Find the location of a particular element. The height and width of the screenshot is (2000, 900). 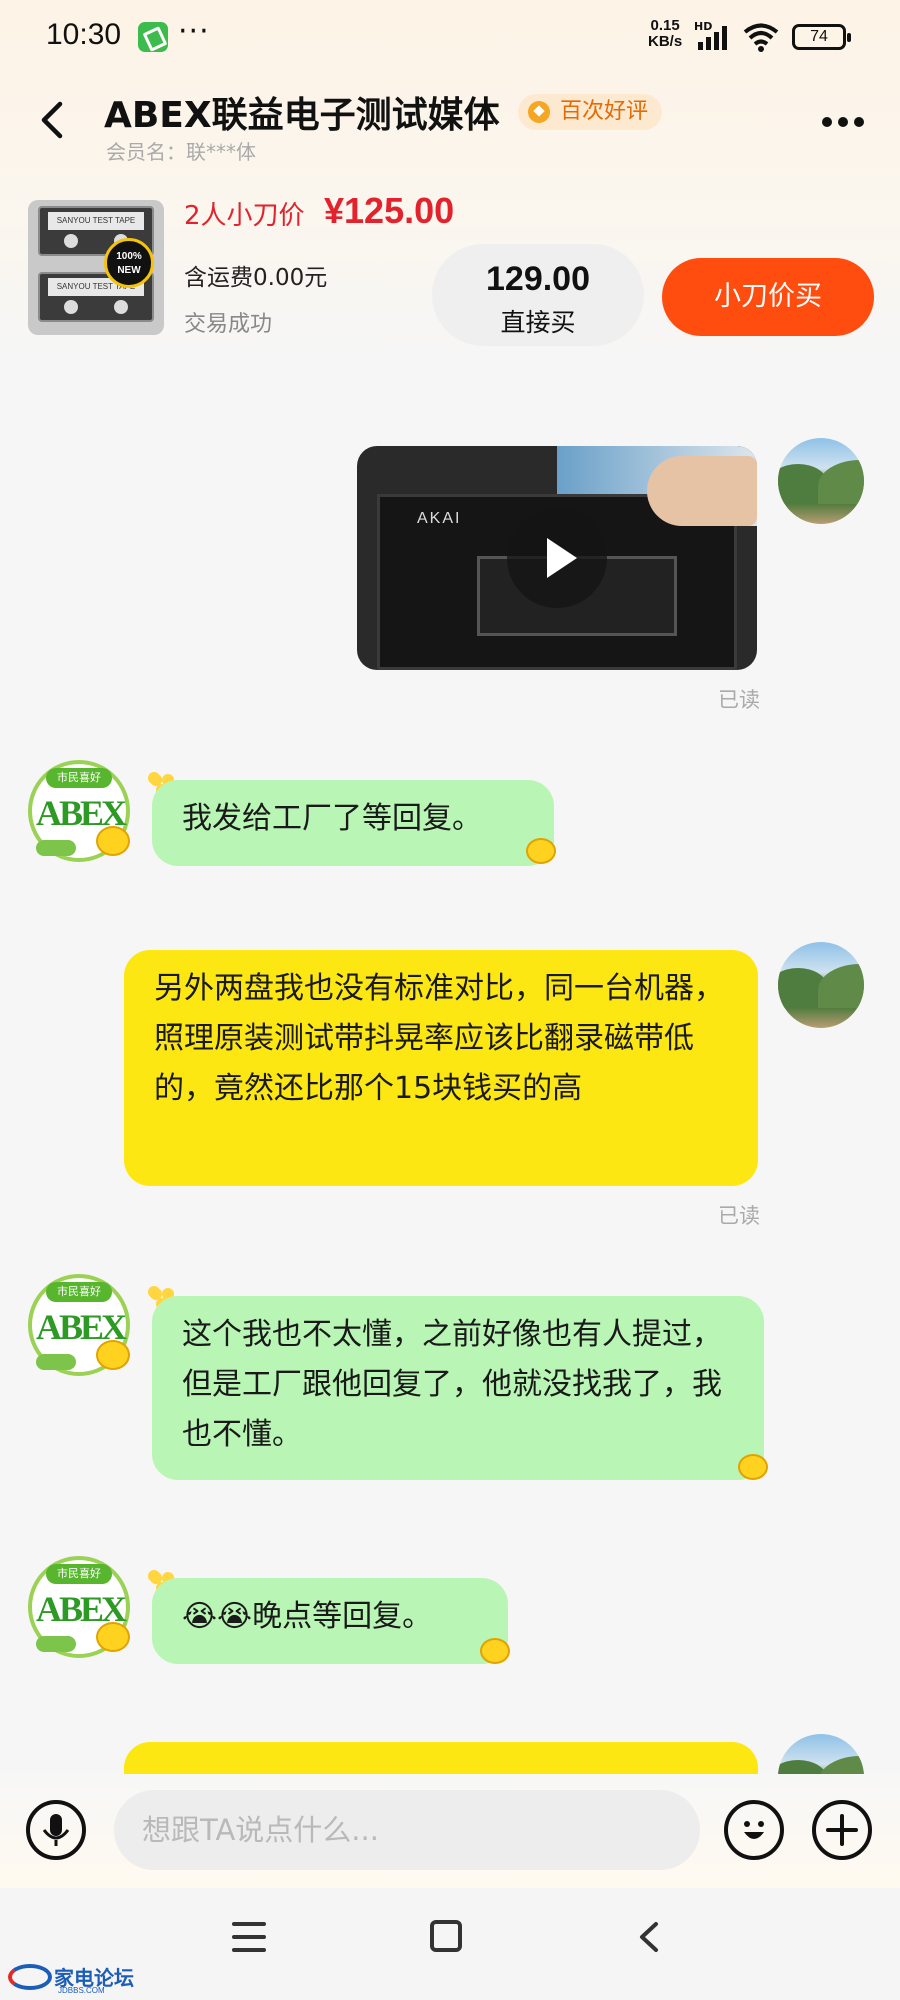

system-back-button is located at coordinates (650, 1937).